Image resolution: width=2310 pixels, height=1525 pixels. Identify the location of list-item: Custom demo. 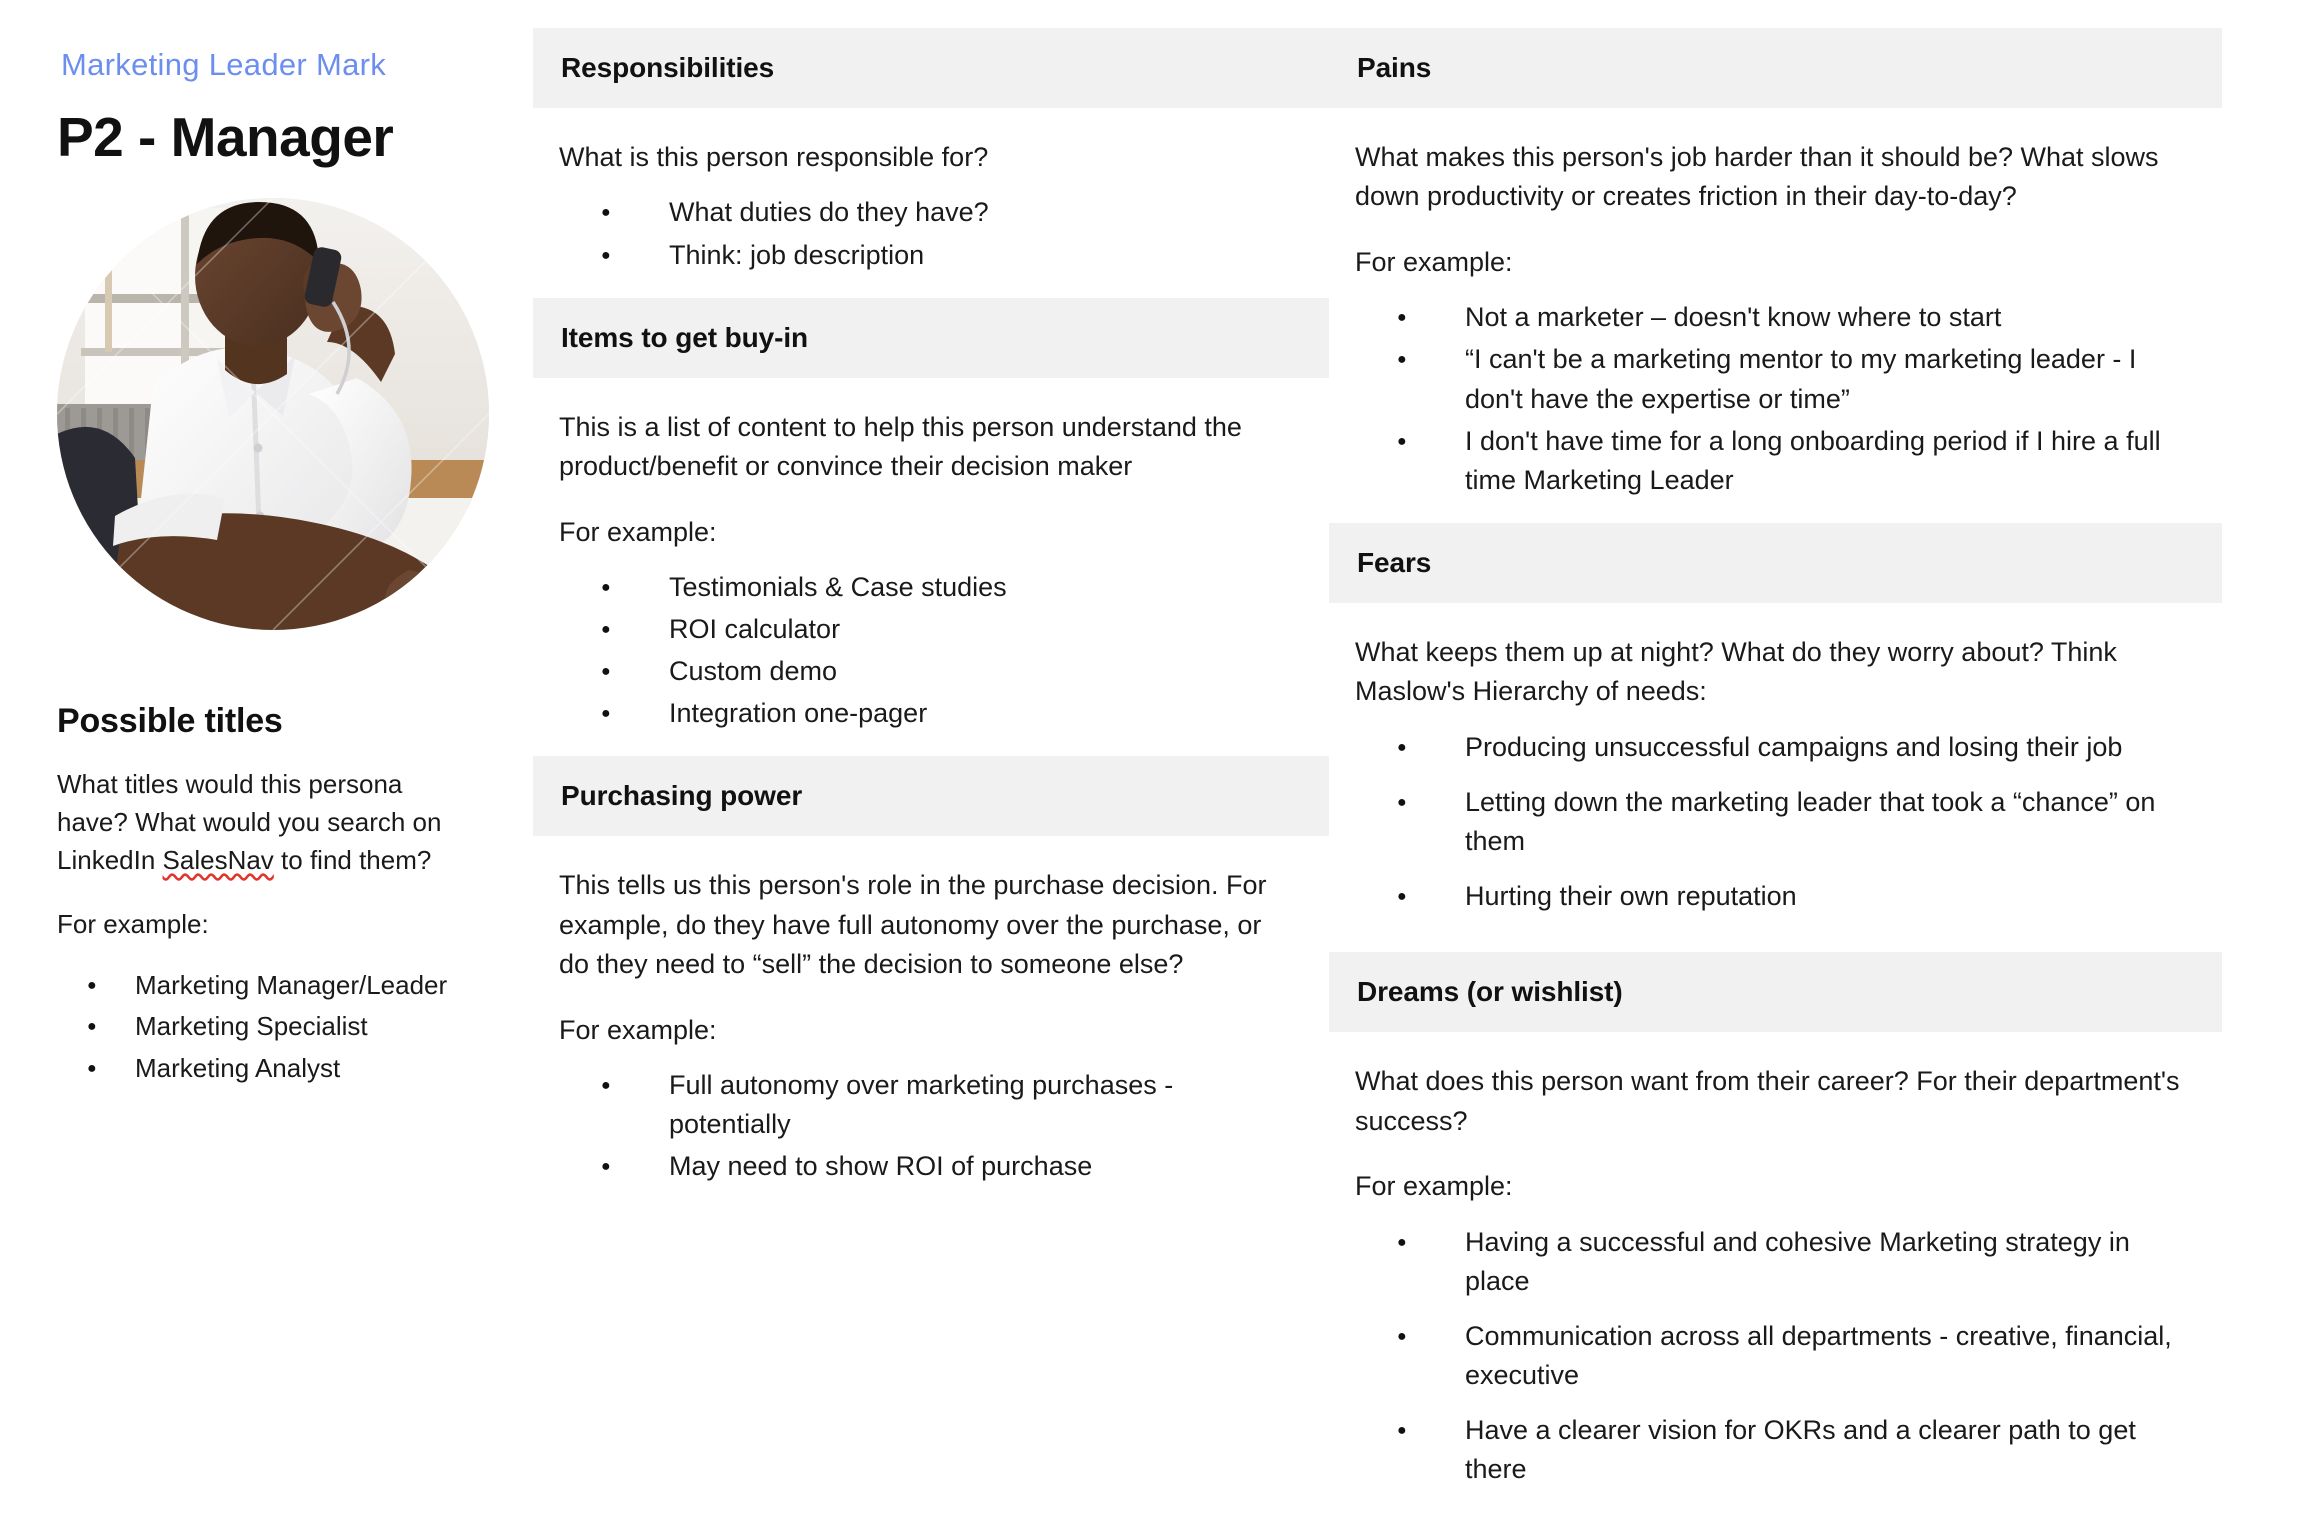
(948, 672).